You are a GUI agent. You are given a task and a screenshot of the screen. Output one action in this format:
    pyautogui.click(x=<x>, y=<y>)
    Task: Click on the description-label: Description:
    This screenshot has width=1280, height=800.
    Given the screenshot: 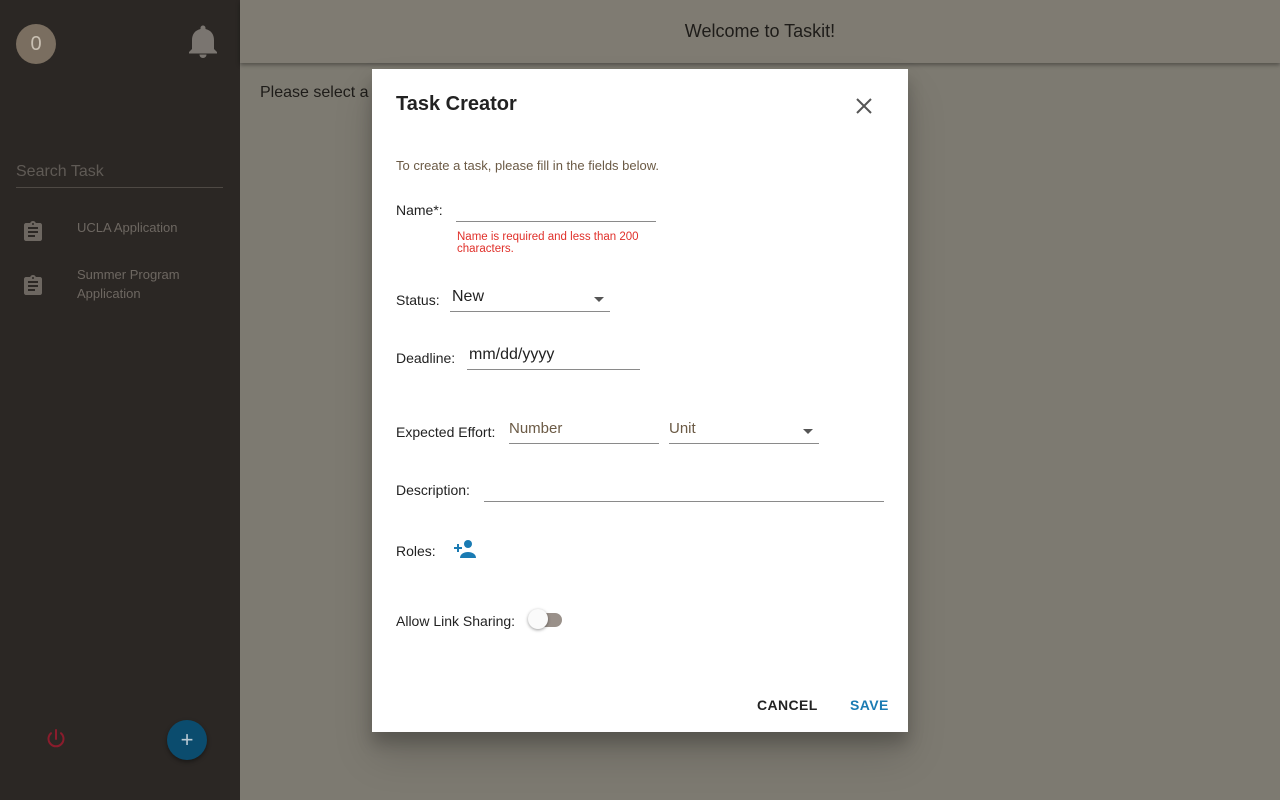 What is the action you would take?
    pyautogui.click(x=433, y=490)
    